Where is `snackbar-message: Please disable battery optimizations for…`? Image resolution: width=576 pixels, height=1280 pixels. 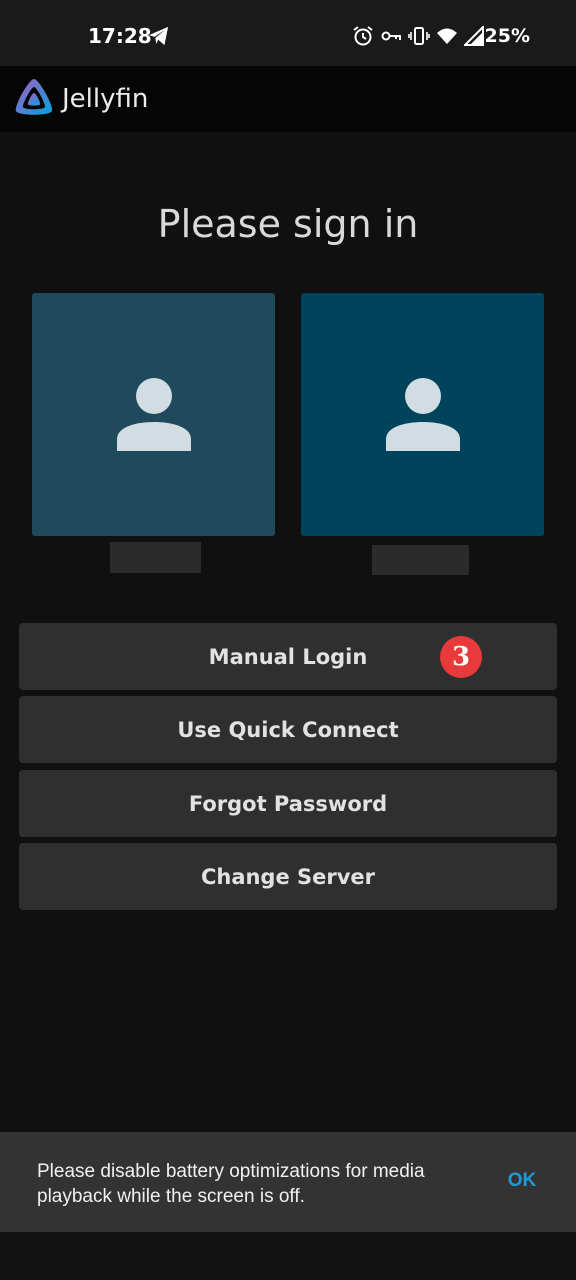
snackbar-message: Please disable battery optimizations for… is located at coordinates (231, 1184).